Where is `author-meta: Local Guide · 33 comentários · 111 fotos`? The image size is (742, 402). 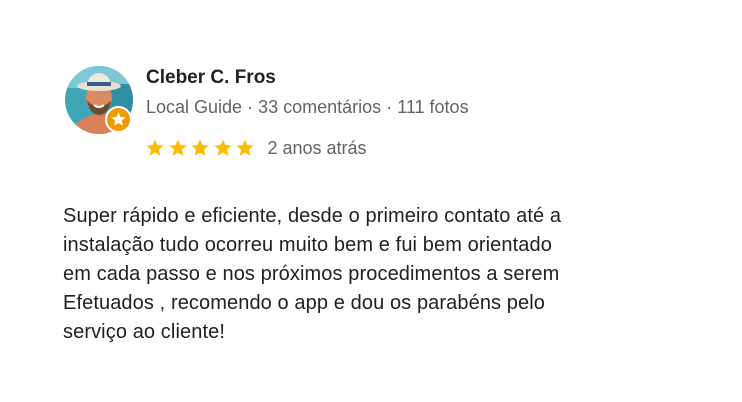
author-meta: Local Guide · 33 comentários · 111 fotos is located at coordinates (307, 107).